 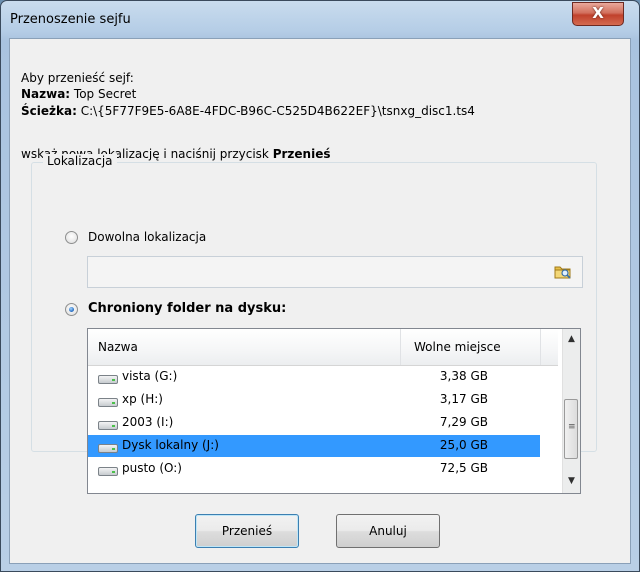 What do you see at coordinates (142, 399) in the screenshot?
I see `drive-name: xp (H:)` at bounding box center [142, 399].